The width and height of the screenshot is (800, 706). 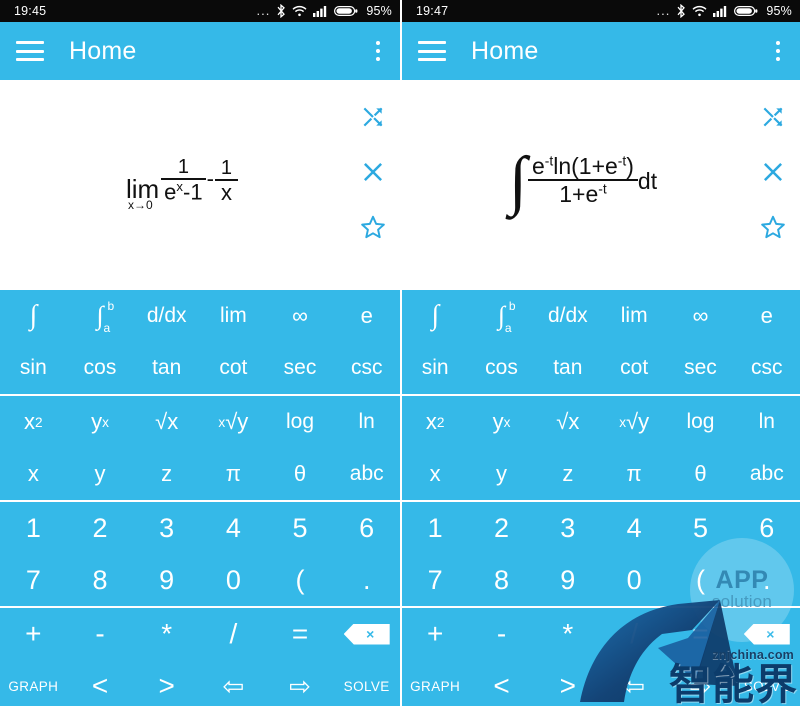 What do you see at coordinates (366, 422) in the screenshot?
I see `key-ln: ln` at bounding box center [366, 422].